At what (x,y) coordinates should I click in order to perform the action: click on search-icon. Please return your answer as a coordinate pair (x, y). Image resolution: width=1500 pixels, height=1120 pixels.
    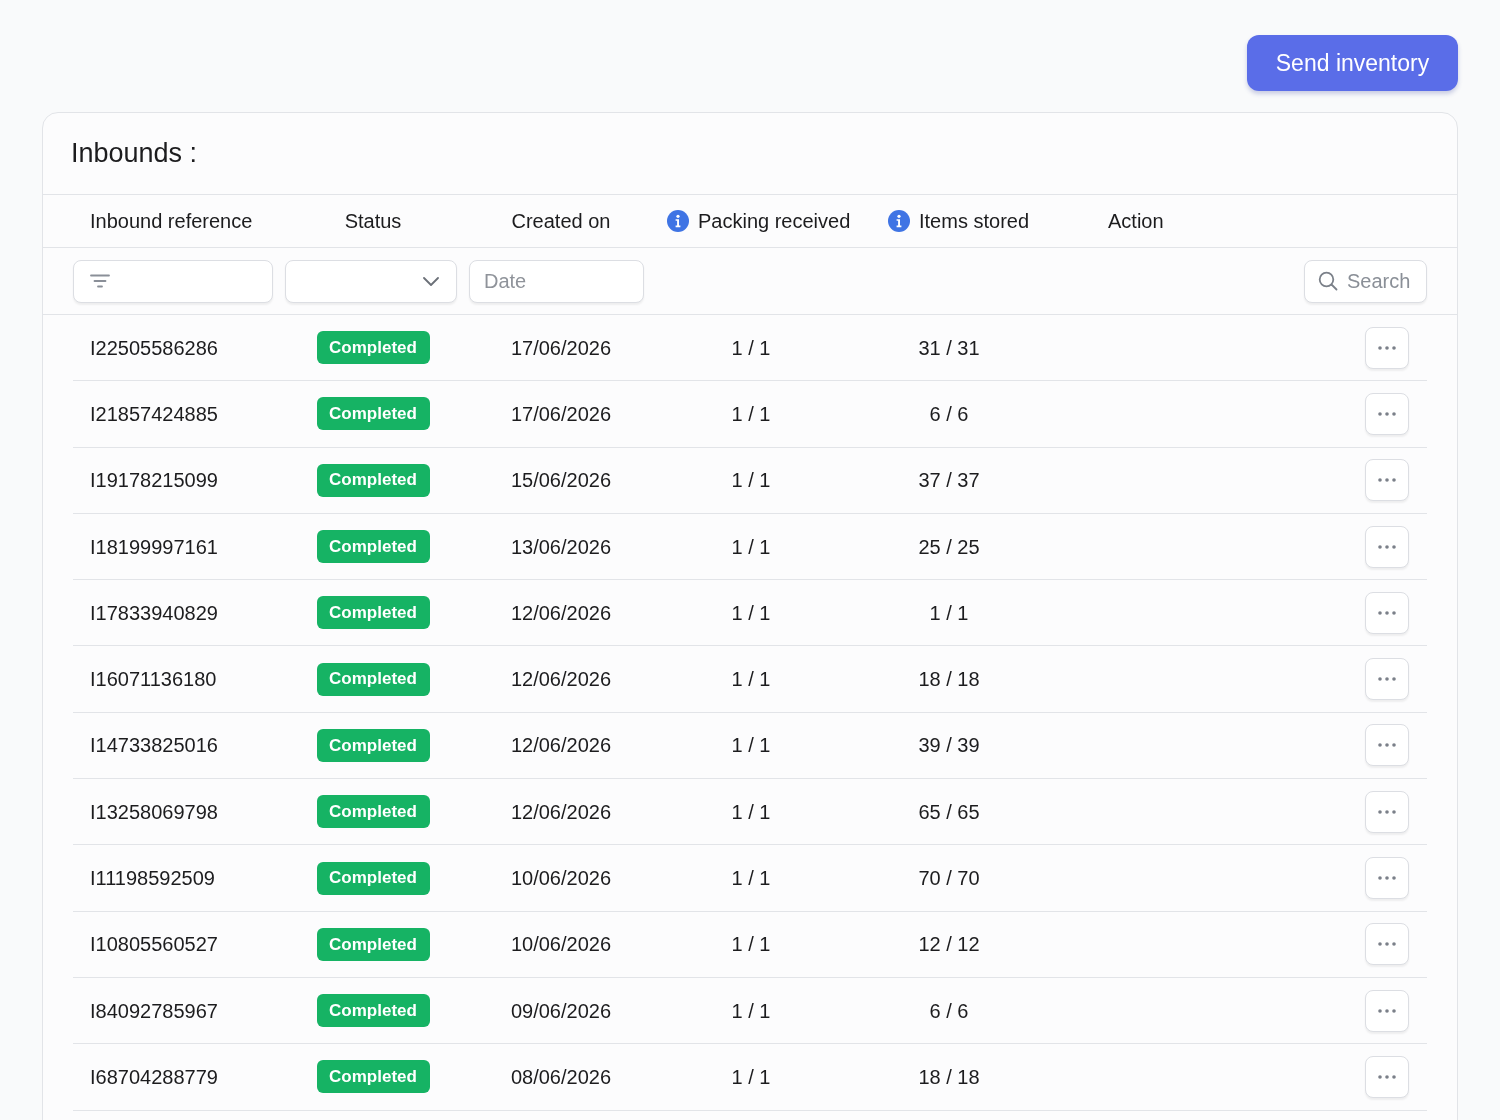
    Looking at the image, I should click on (1328, 280).